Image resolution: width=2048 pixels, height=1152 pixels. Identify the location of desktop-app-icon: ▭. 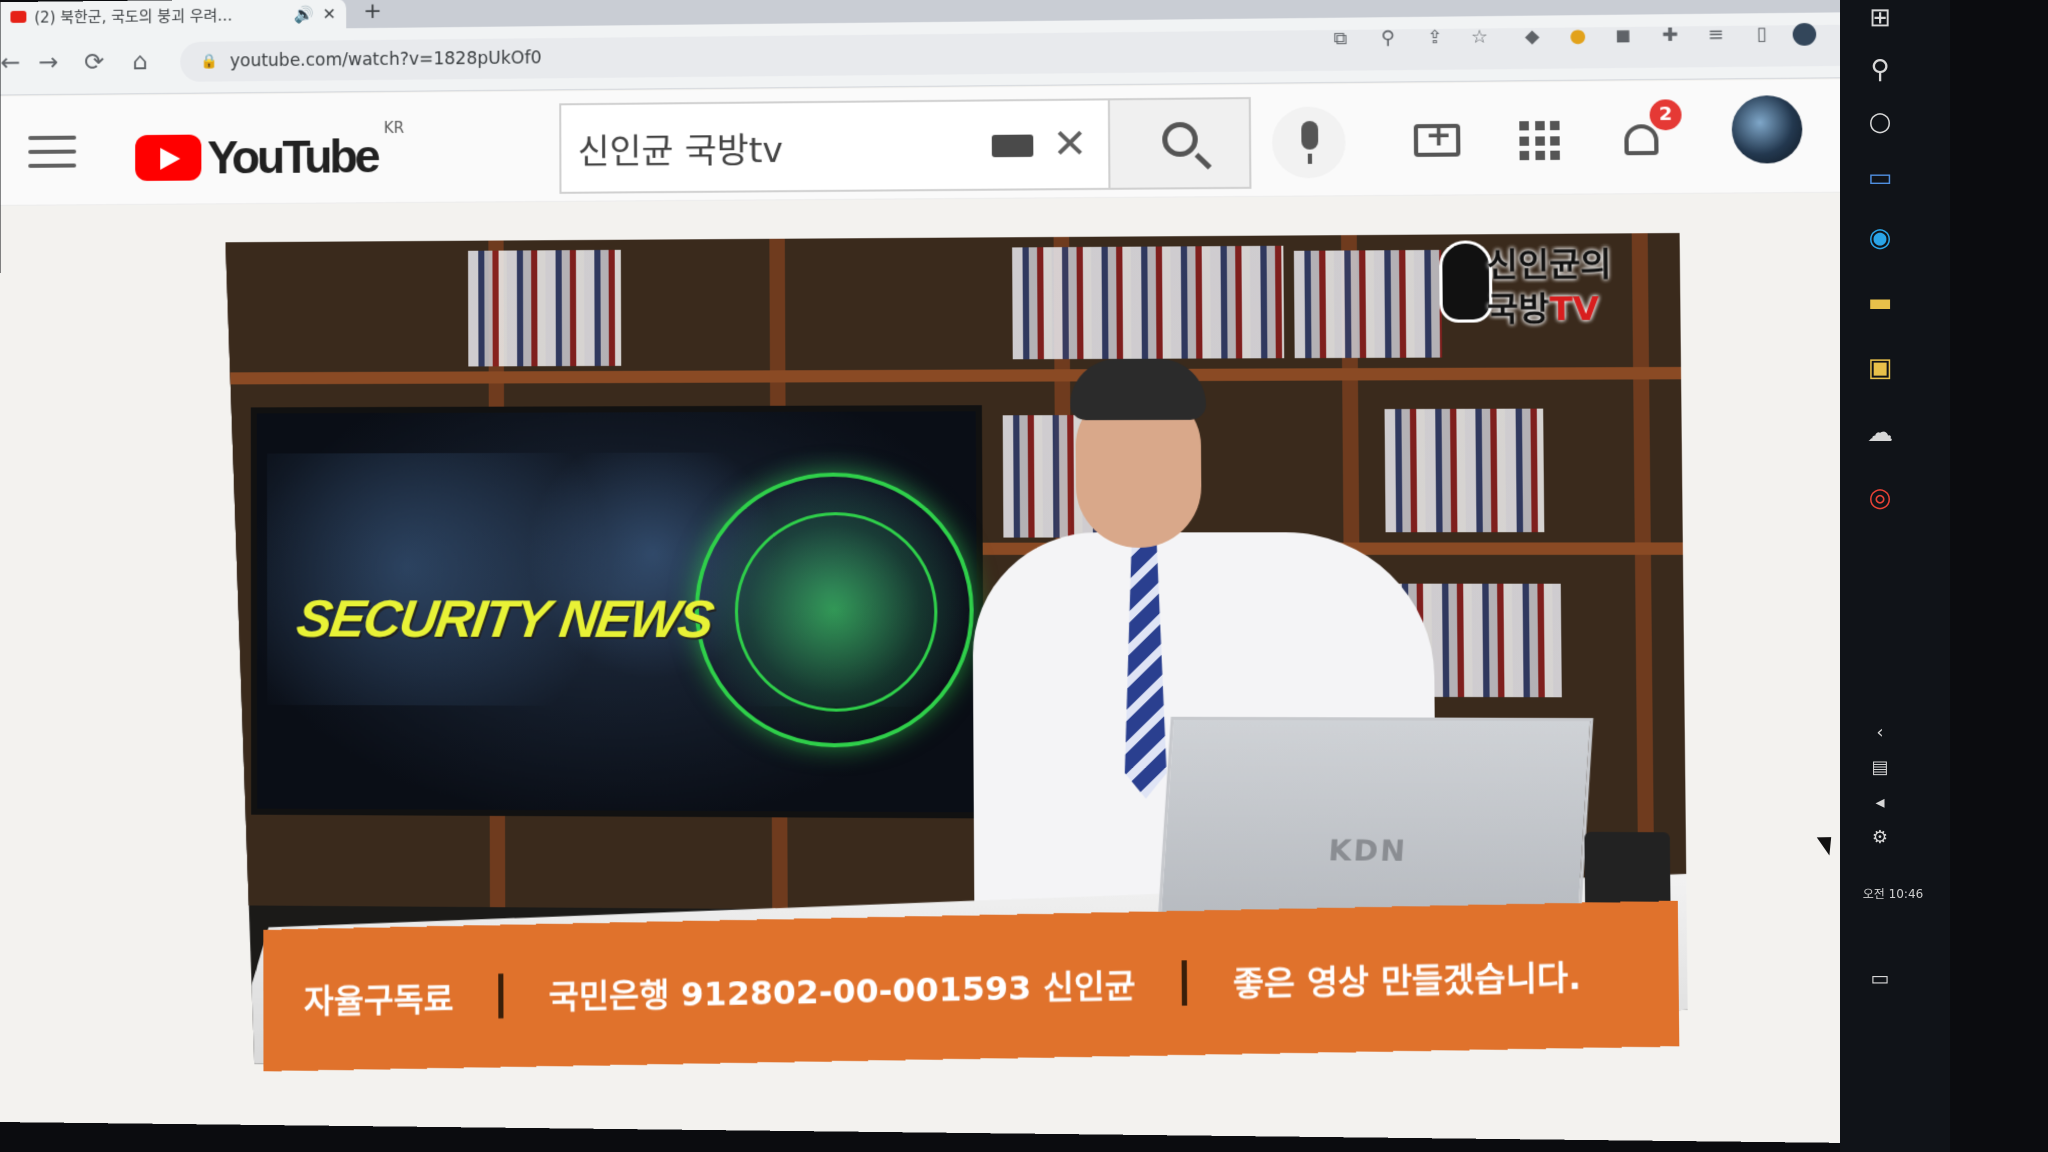
(1880, 178).